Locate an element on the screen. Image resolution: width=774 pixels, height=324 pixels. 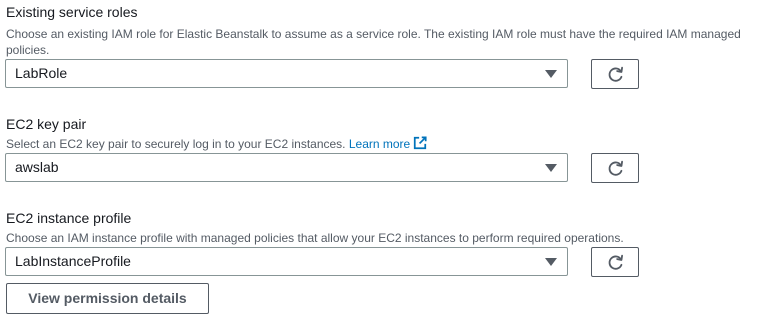
external-link-icon is located at coordinates (420, 143).